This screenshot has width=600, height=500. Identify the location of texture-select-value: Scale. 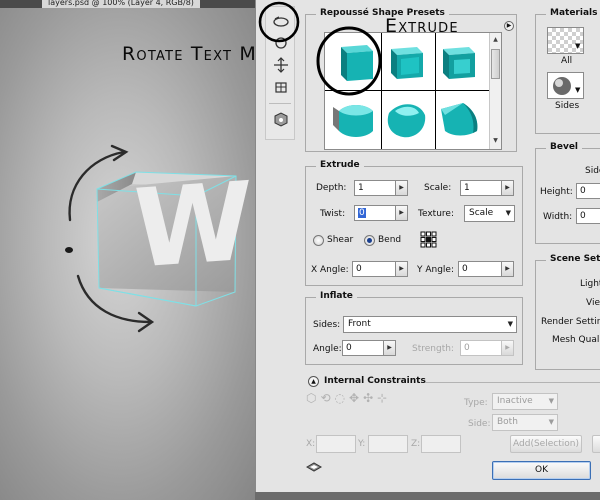
(481, 213).